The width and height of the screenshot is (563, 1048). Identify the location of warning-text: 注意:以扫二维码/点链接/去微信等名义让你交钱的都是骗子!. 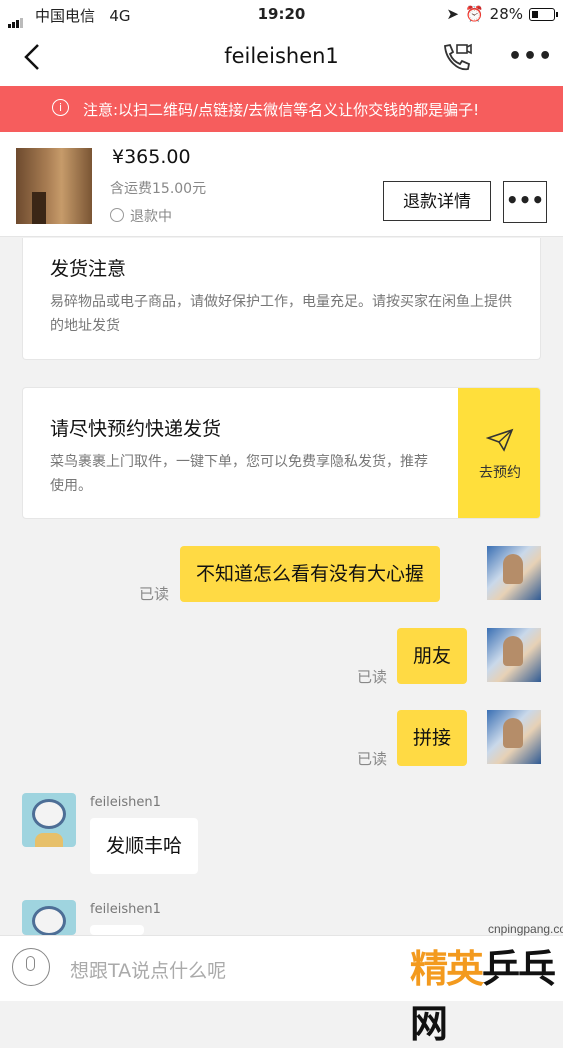
(281, 110).